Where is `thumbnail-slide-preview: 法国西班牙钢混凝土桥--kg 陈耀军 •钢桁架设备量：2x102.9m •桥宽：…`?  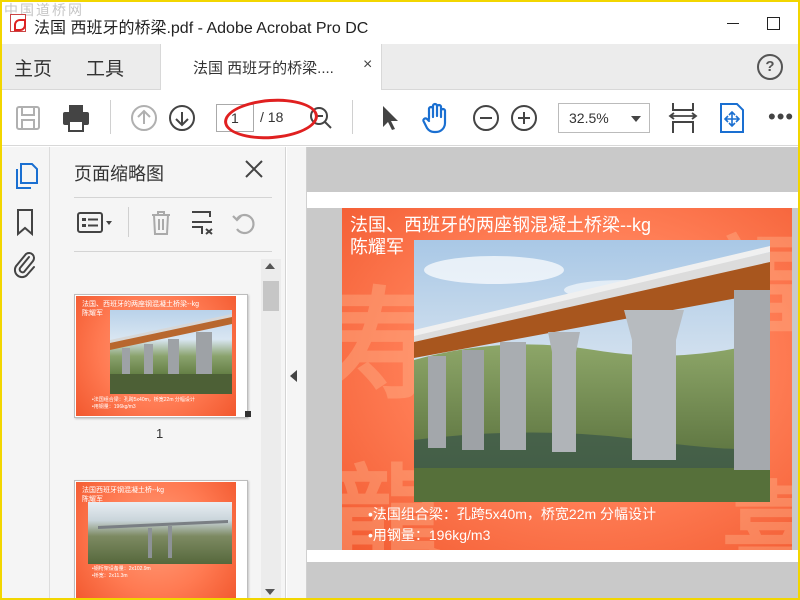 thumbnail-slide-preview: 法国西班牙钢混凝土桥--kg 陈耀军 •钢桁架设备量：2x102.9m •桥宽：… is located at coordinates (156, 540).